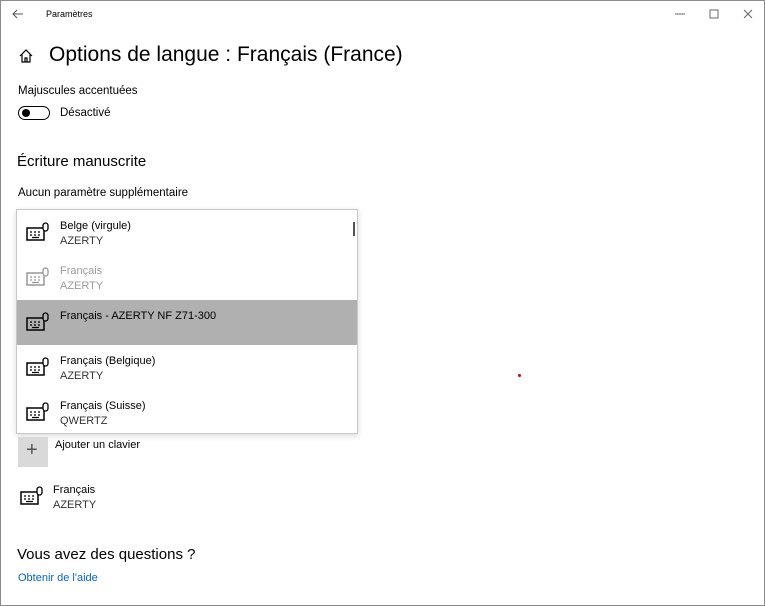 The width and height of the screenshot is (765, 606). What do you see at coordinates (75, 505) in the screenshot?
I see `installed-keyboard-layout: AZERTY` at bounding box center [75, 505].